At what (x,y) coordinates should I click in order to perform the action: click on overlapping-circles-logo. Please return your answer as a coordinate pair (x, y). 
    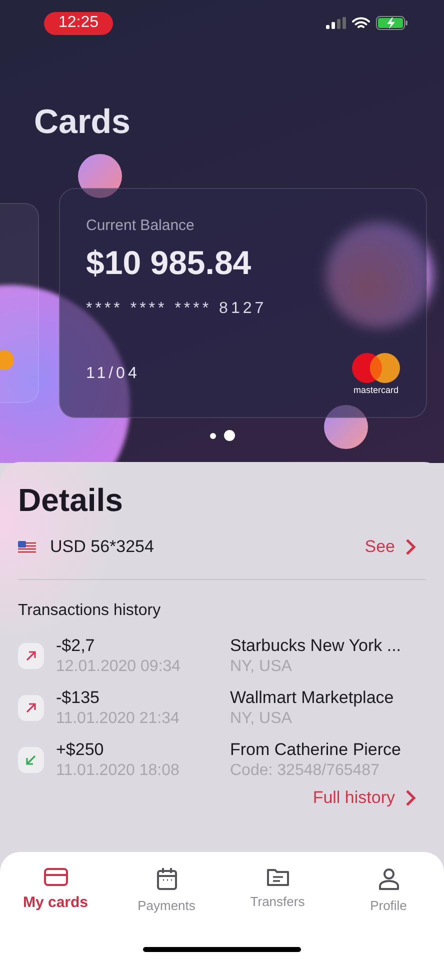
    Looking at the image, I should click on (376, 368).